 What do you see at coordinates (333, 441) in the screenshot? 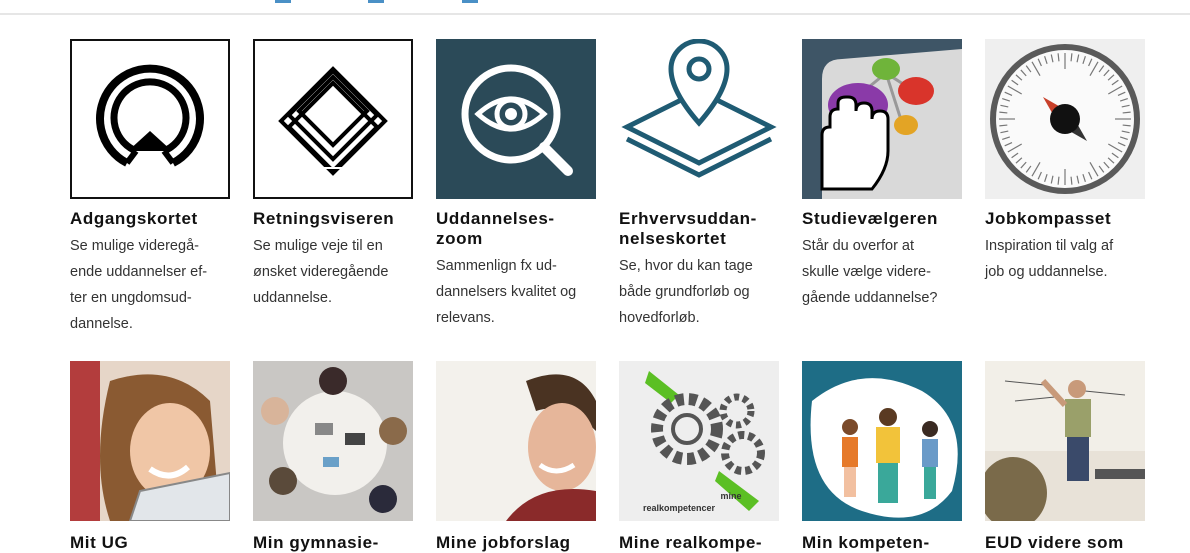
I see `group-table-photo` at bounding box center [333, 441].